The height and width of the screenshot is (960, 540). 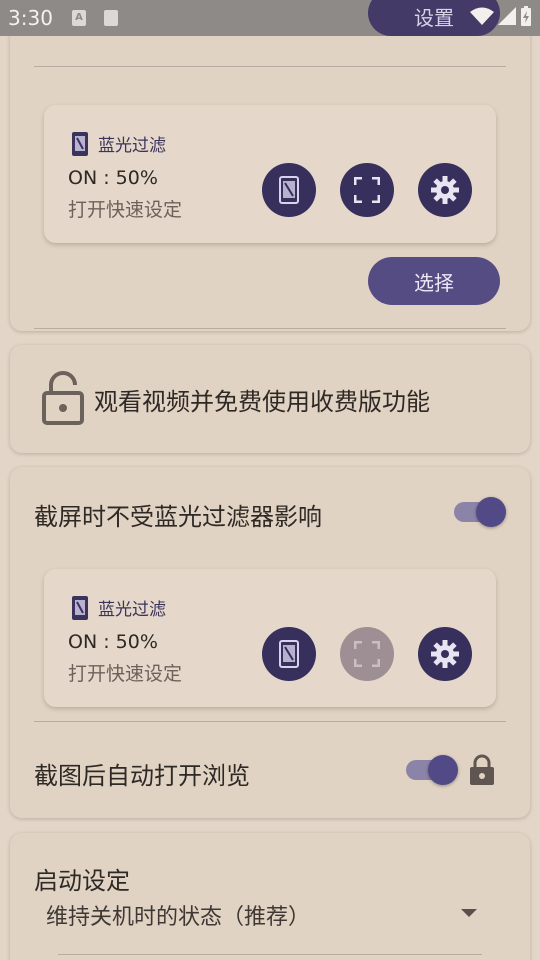 I want to click on auto-open-switch, so click(x=433, y=770).